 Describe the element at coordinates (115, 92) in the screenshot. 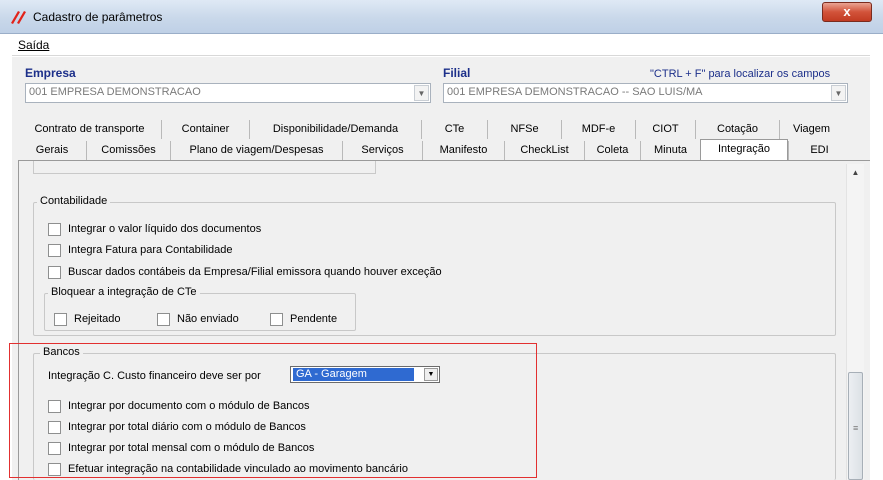

I see `empresa-value: 001 EMPRESA DEMONSTRACAO` at that location.